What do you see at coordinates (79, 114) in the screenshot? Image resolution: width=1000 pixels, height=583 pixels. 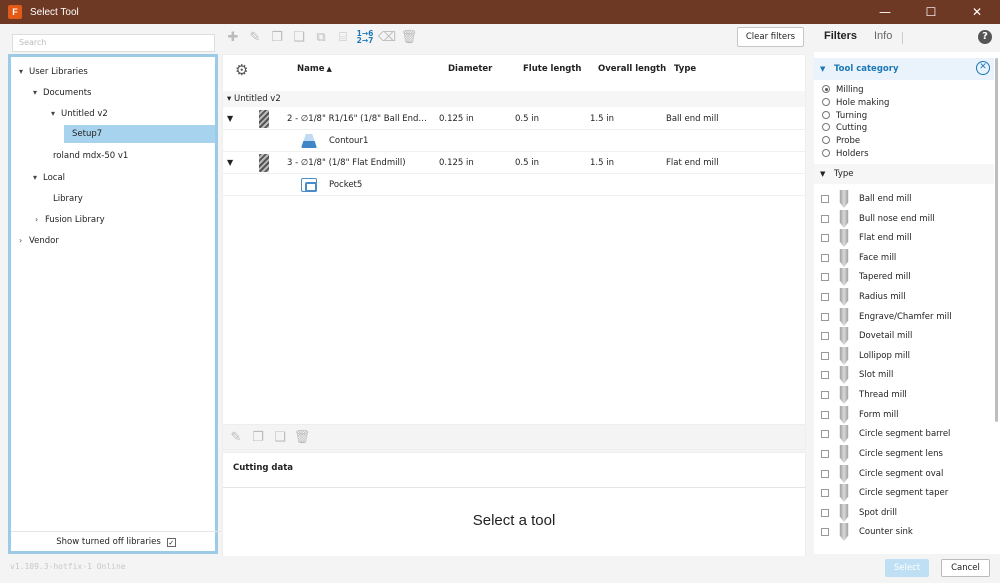 I see `tree-item-untitled-v2: ▾ Untitled v2` at bounding box center [79, 114].